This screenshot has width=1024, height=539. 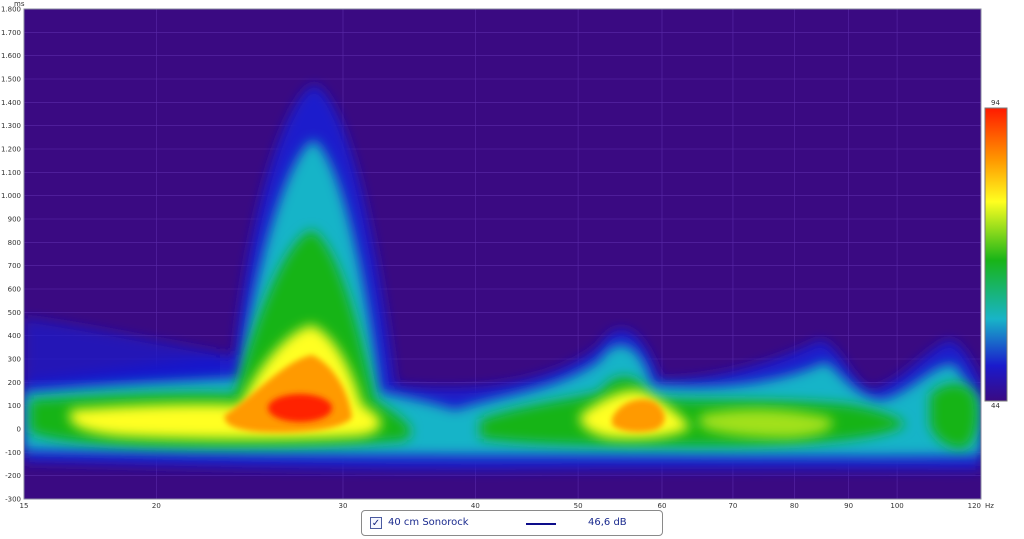 I want to click on x-axis-ticks: 15 20 30 40 50 60 70 80 90 100 120, so click(x=500, y=506).